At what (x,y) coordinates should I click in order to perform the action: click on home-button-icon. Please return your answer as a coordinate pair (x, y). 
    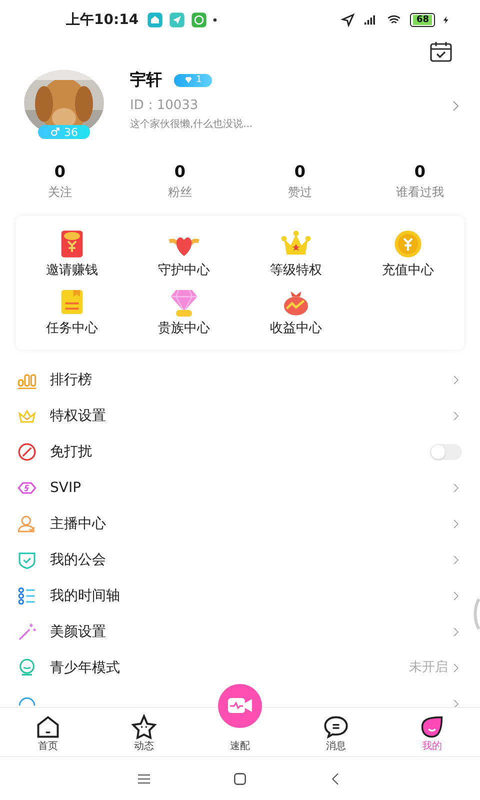
    Looking at the image, I should click on (240, 778).